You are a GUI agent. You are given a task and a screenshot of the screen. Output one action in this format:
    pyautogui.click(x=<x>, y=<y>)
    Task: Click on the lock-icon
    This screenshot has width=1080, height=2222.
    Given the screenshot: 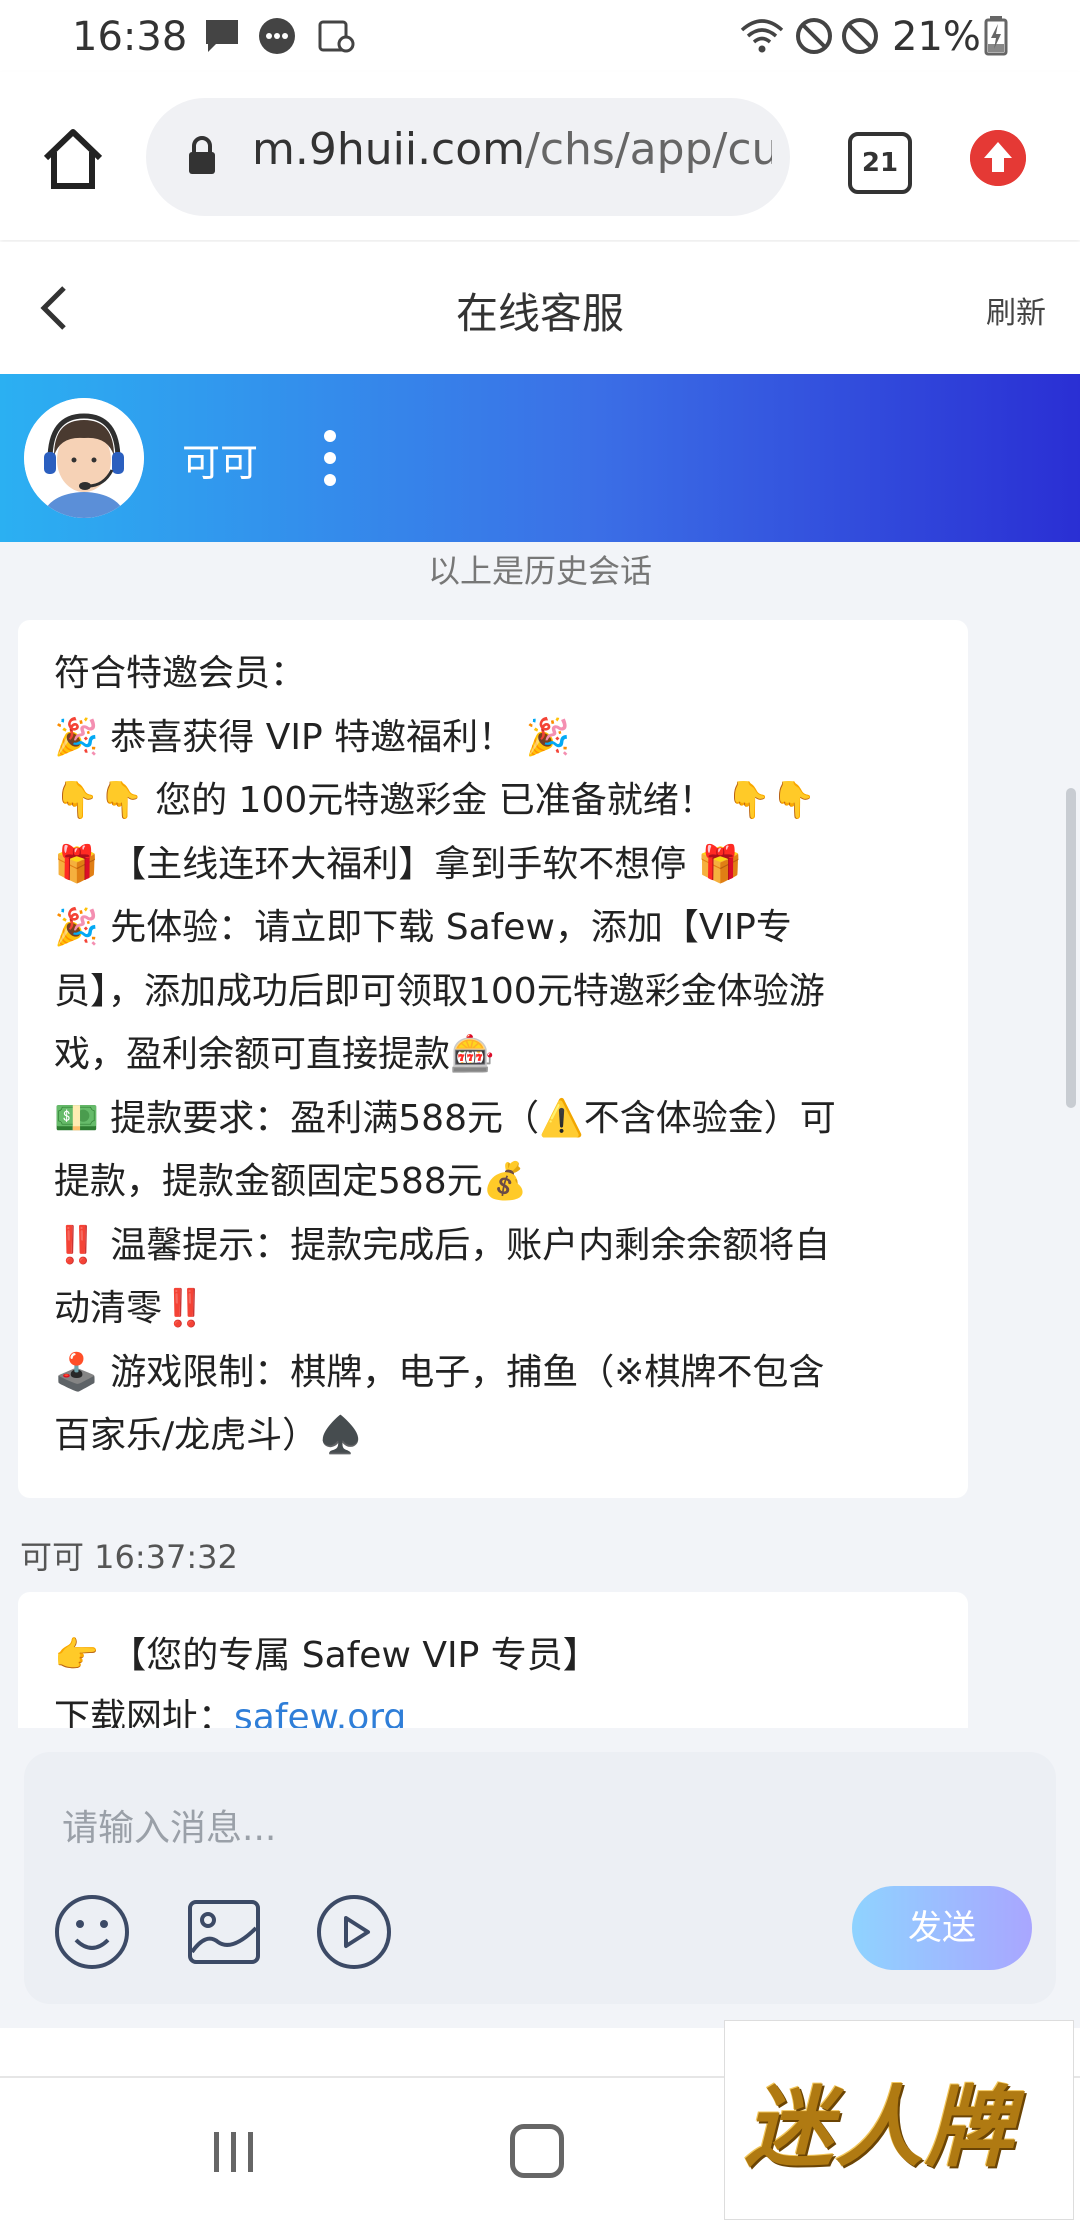 What is the action you would take?
    pyautogui.click(x=202, y=155)
    